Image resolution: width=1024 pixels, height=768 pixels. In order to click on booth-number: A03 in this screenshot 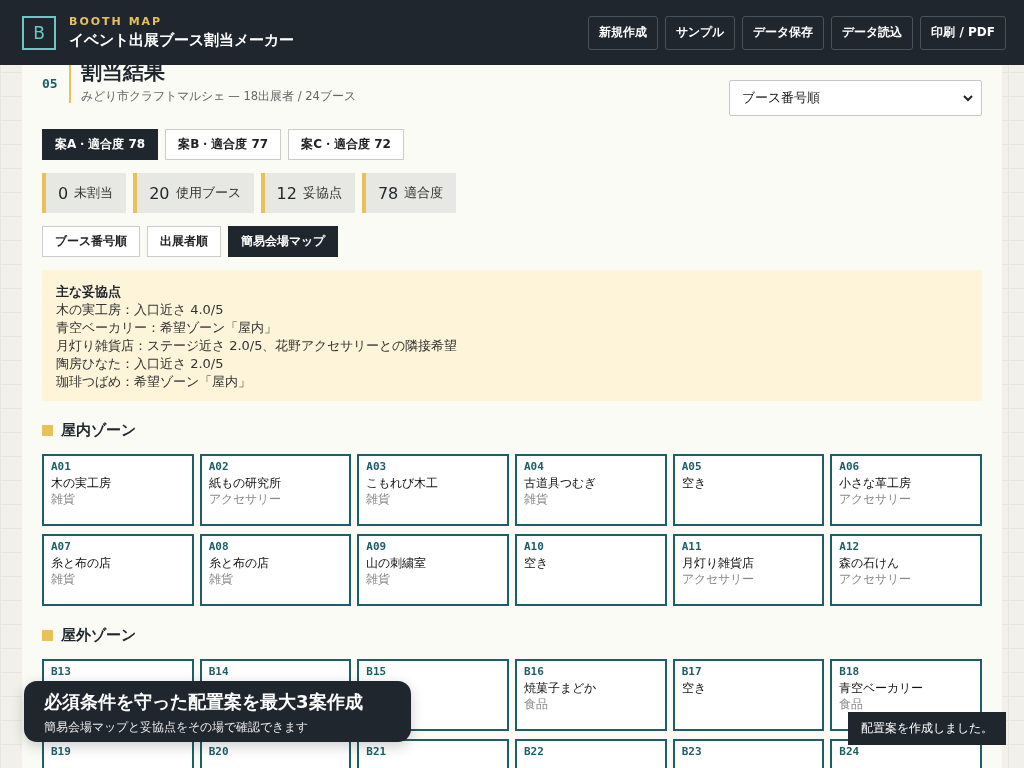, I will do `click(377, 466)`.